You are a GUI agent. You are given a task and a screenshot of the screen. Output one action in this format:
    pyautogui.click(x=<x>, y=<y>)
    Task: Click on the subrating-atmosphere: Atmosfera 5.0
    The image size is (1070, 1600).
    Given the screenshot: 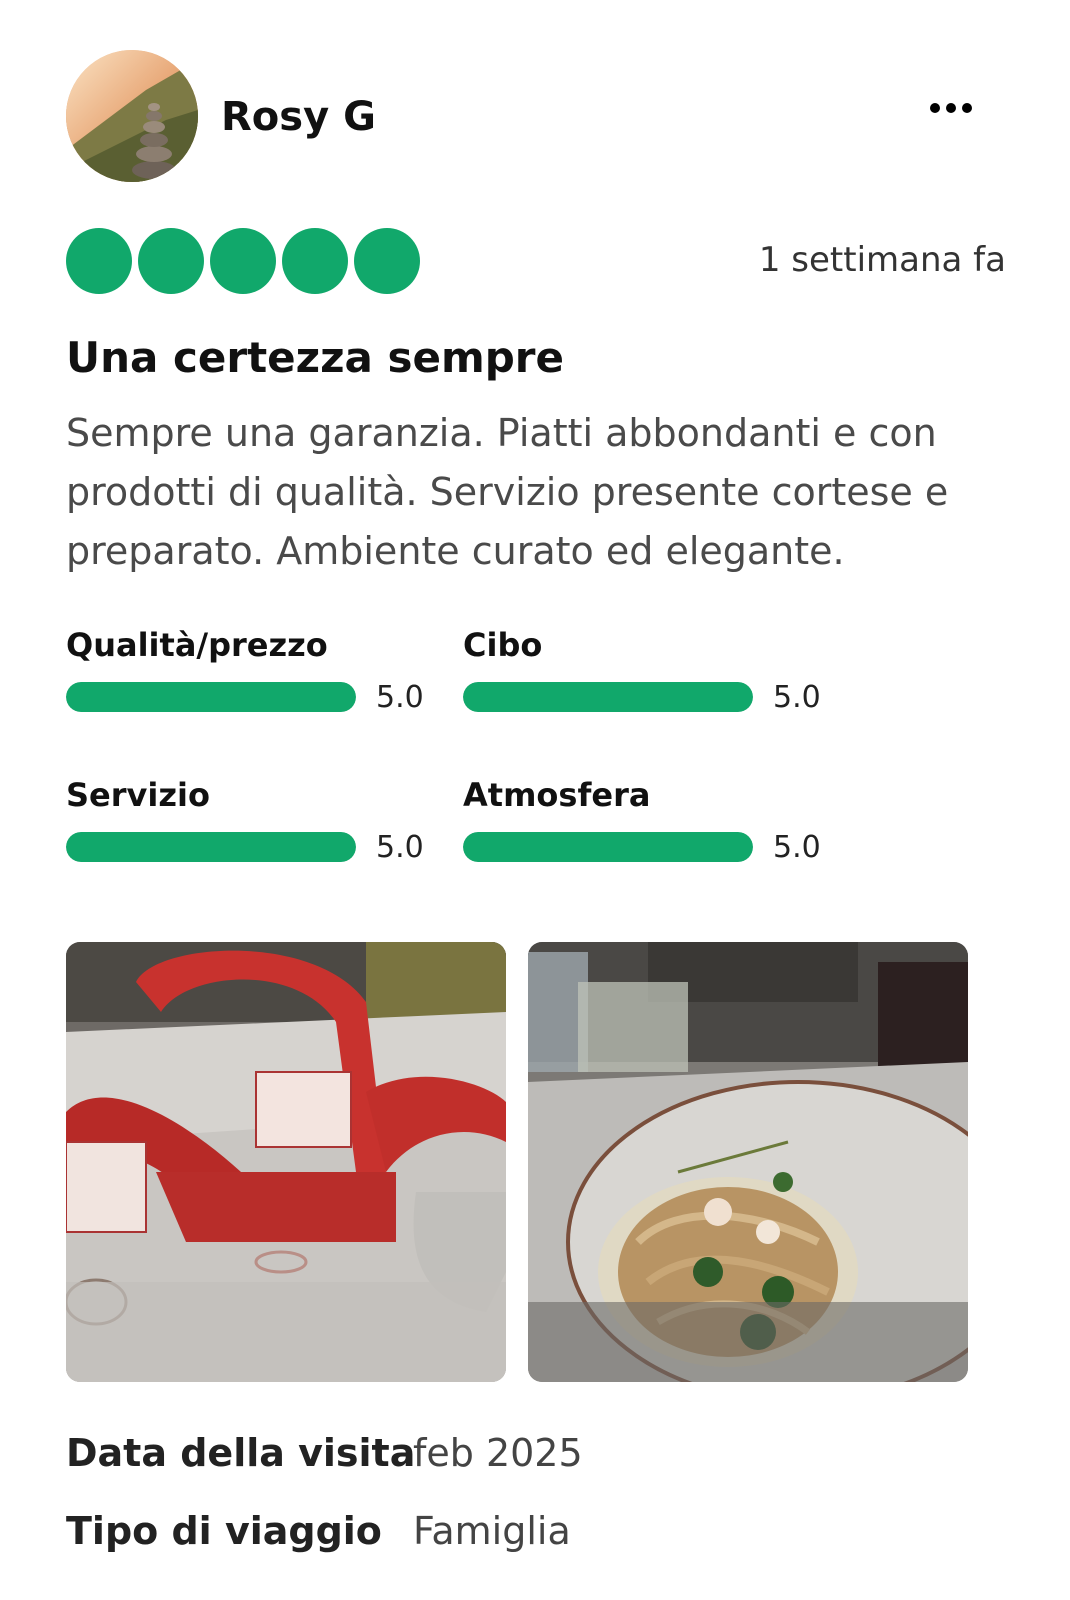 What is the action you would take?
    pyautogui.click(x=653, y=826)
    